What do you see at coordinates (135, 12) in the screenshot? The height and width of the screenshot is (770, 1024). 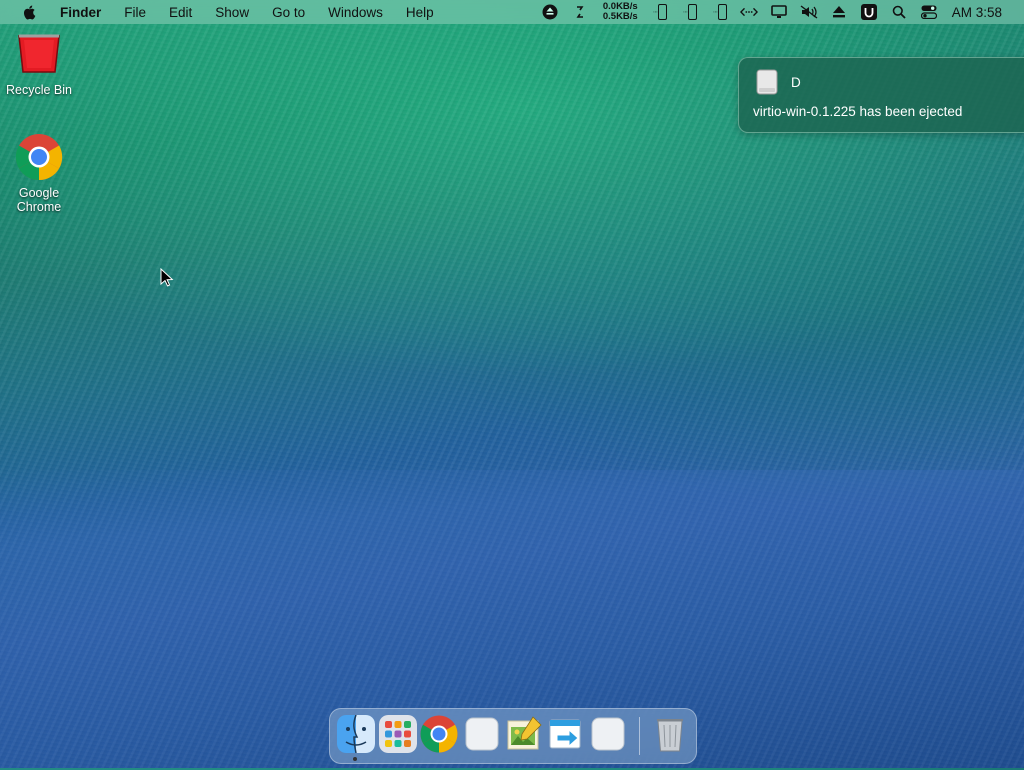 I see `menu-file: File` at bounding box center [135, 12].